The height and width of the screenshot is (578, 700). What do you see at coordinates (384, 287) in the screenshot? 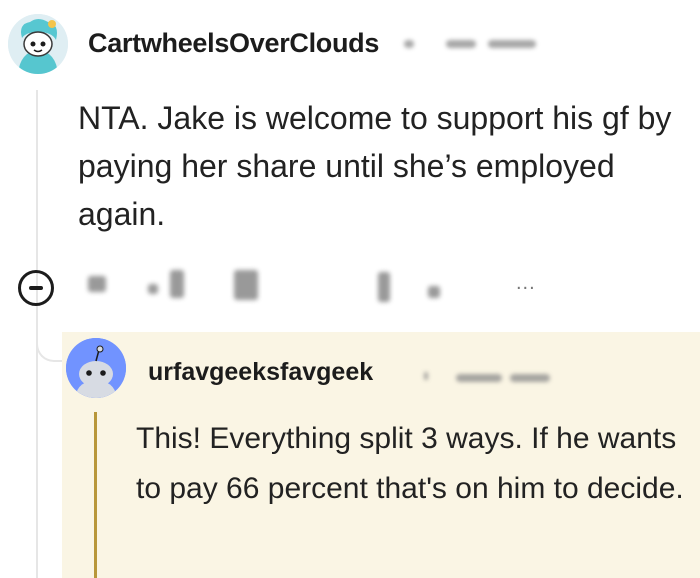
I see `vote-count` at bounding box center [384, 287].